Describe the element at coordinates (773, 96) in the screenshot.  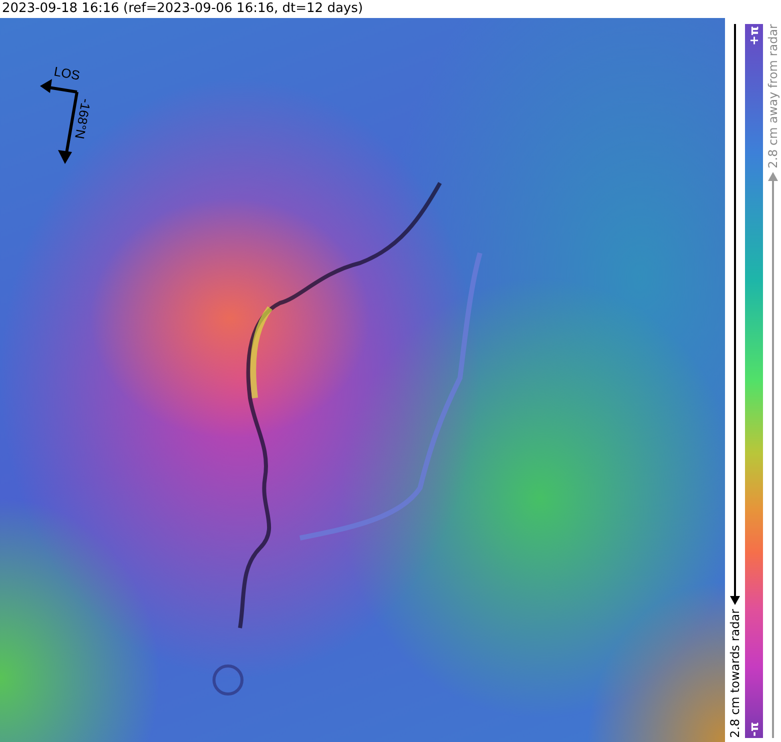
I see `away-from-radar-label: 2.8 cm away from radar` at that location.